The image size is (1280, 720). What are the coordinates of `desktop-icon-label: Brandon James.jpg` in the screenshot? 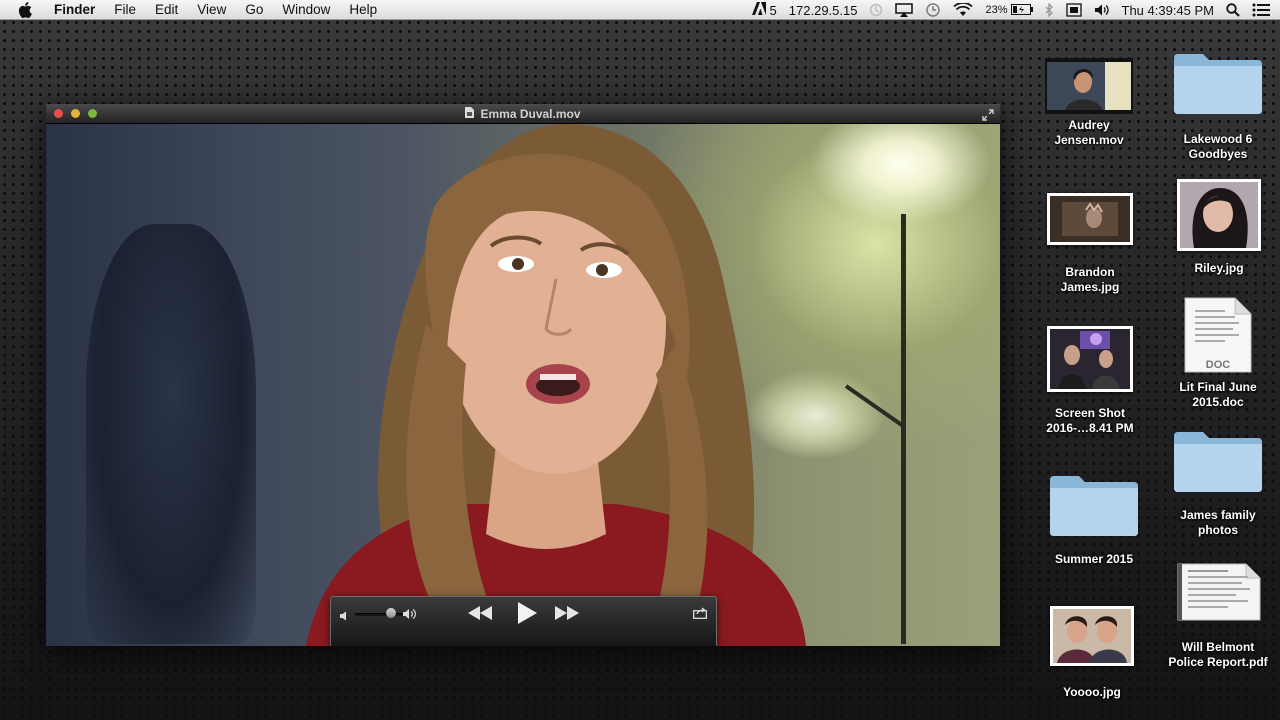 It's located at (1090, 279).